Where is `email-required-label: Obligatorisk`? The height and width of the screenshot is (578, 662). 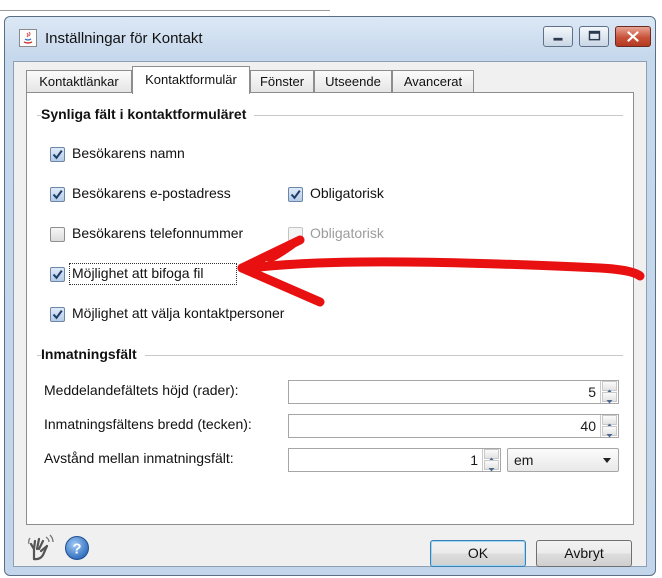 email-required-label: Obligatorisk is located at coordinates (347, 193).